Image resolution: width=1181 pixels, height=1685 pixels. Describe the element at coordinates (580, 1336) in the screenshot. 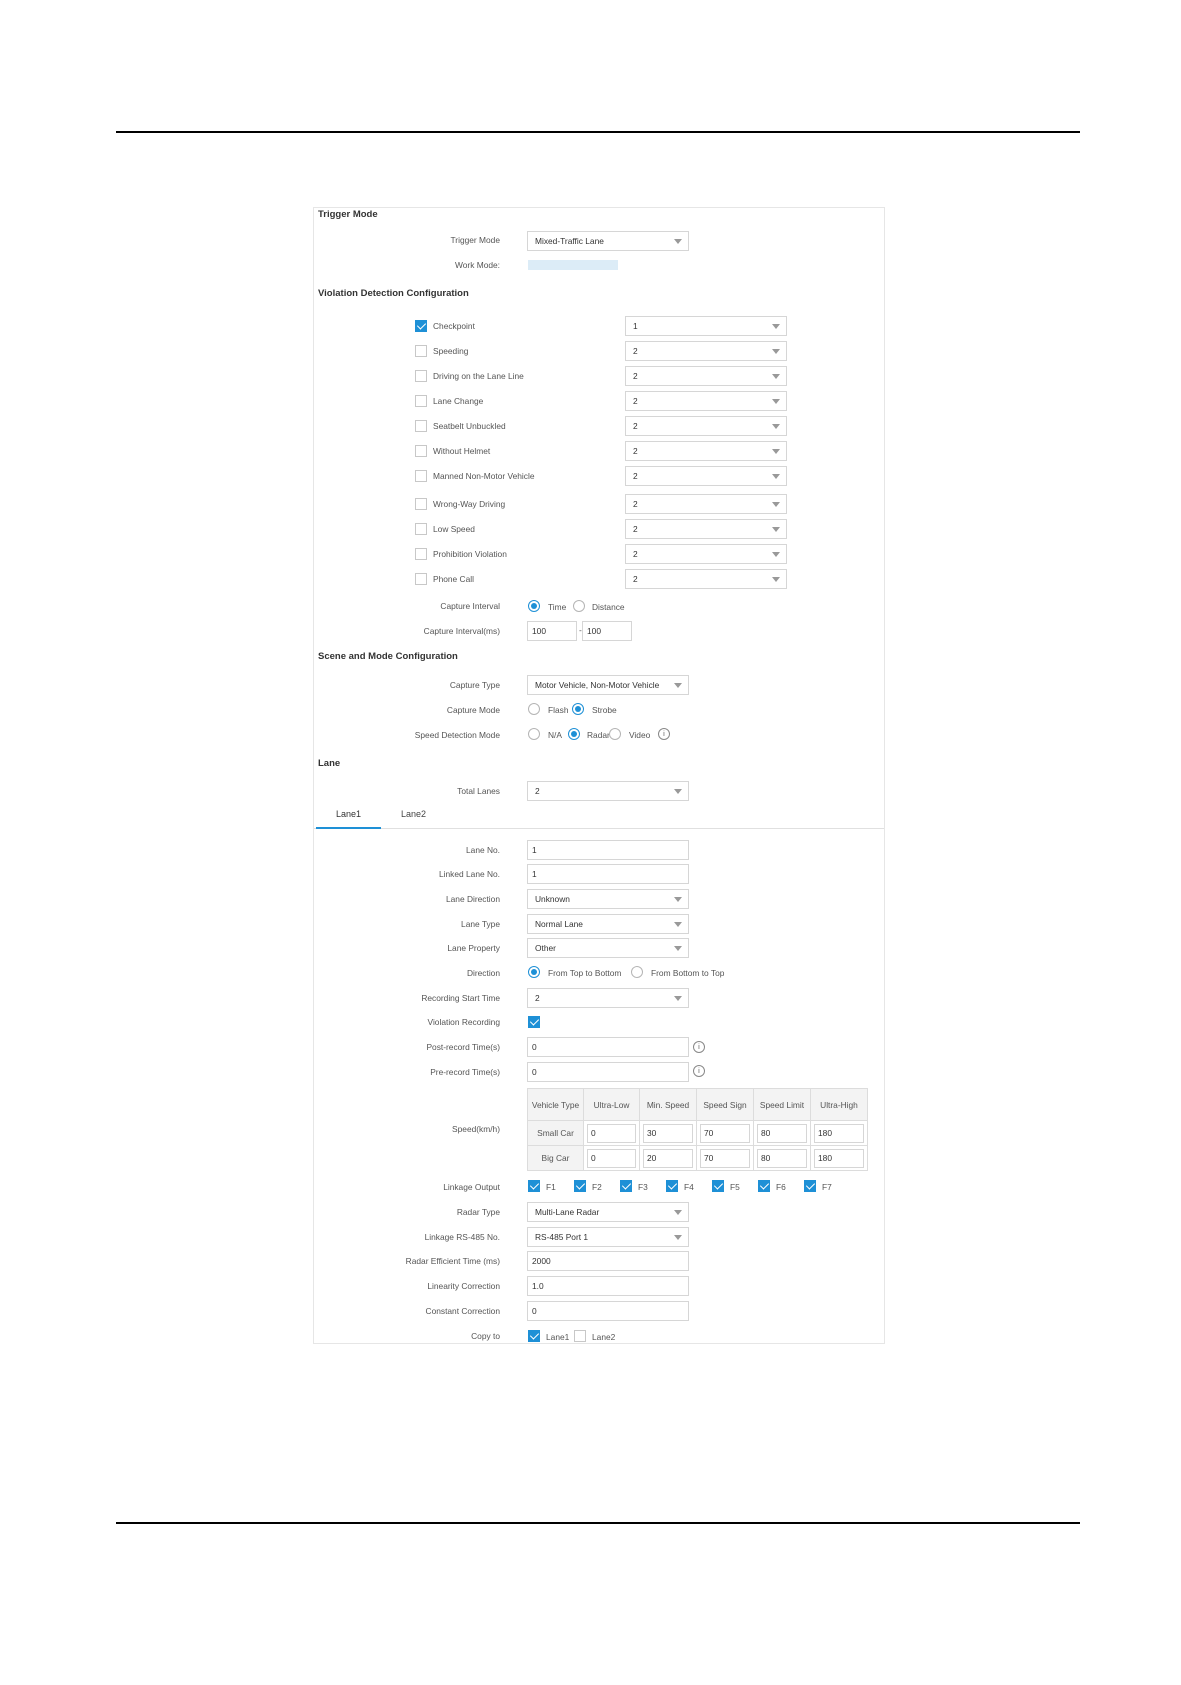

I see `copy-to-lane2-checkbox` at that location.